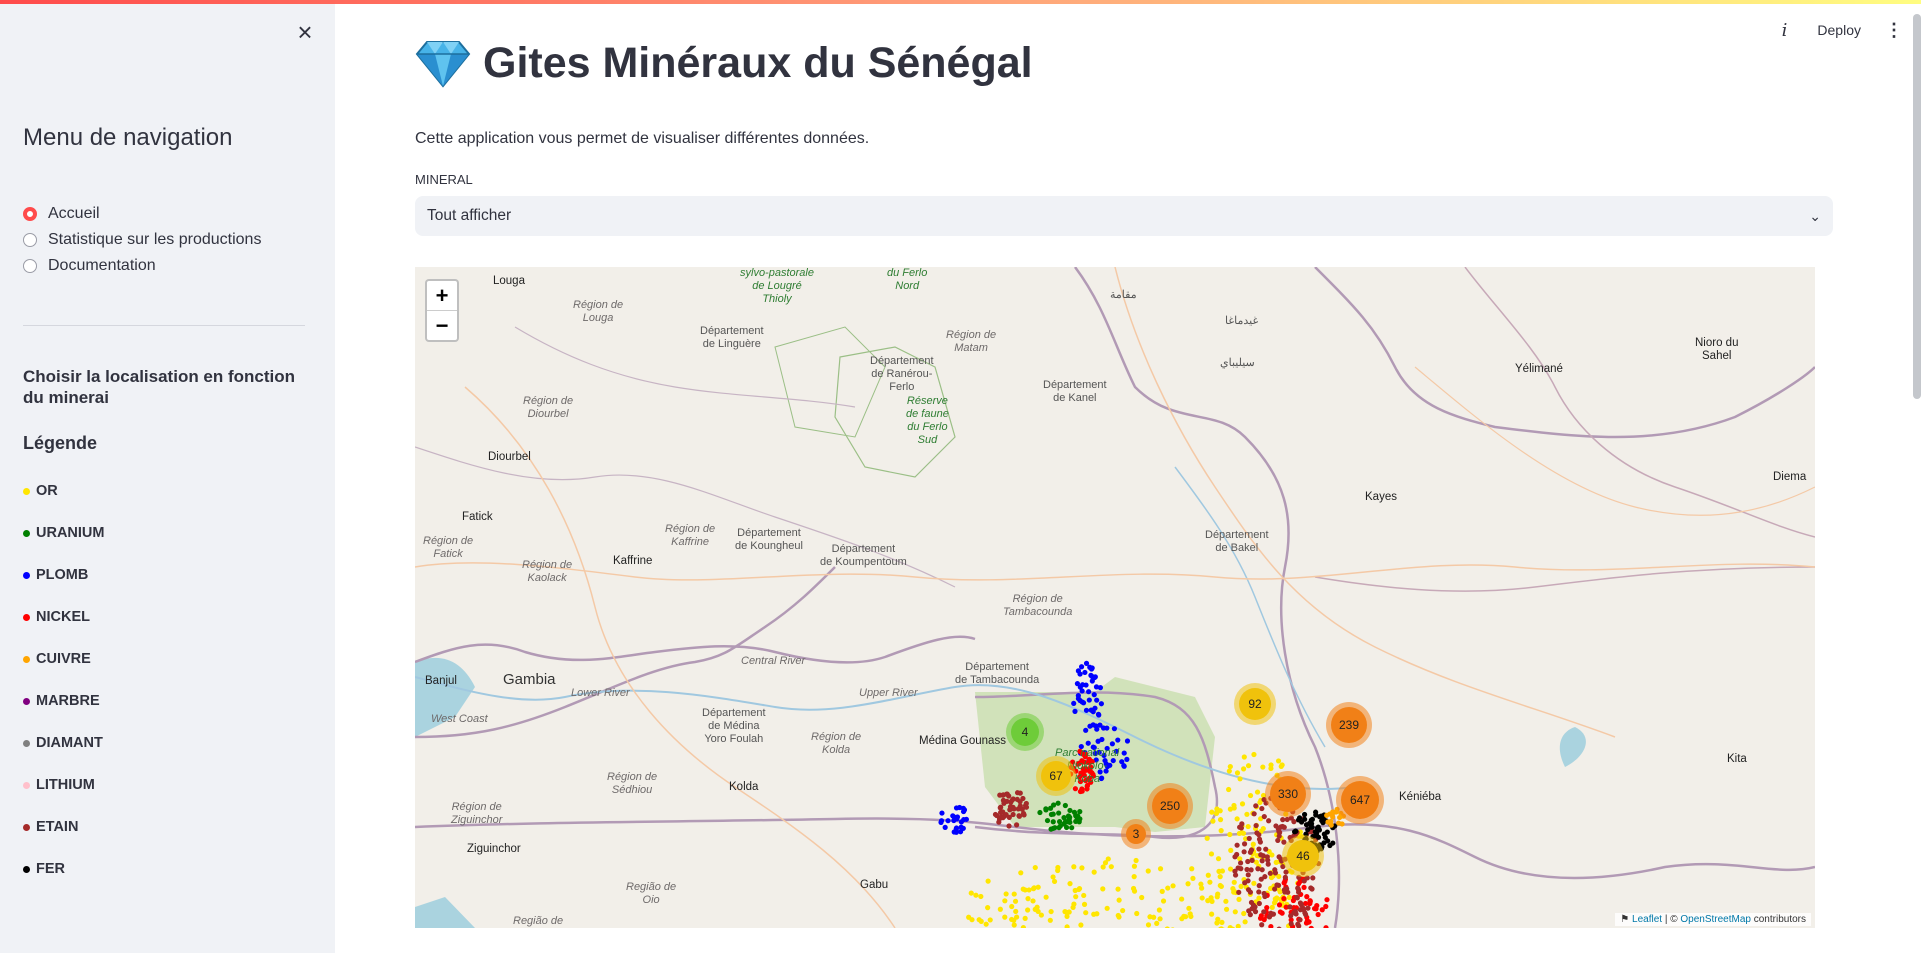  I want to click on osm-link: OpenStreetMap, so click(1715, 919).